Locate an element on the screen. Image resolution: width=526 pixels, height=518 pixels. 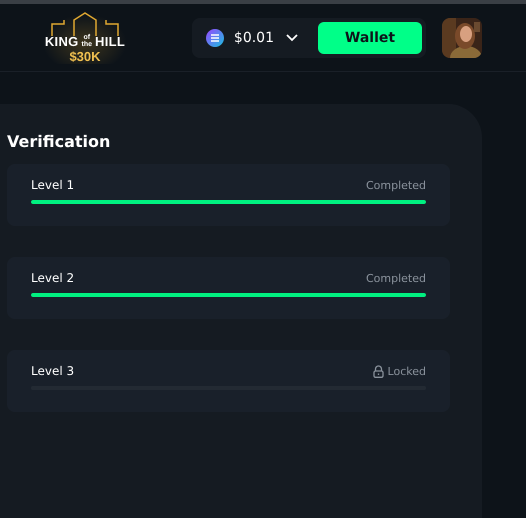
balance-selector: $0.01 Wallet is located at coordinates (309, 38).